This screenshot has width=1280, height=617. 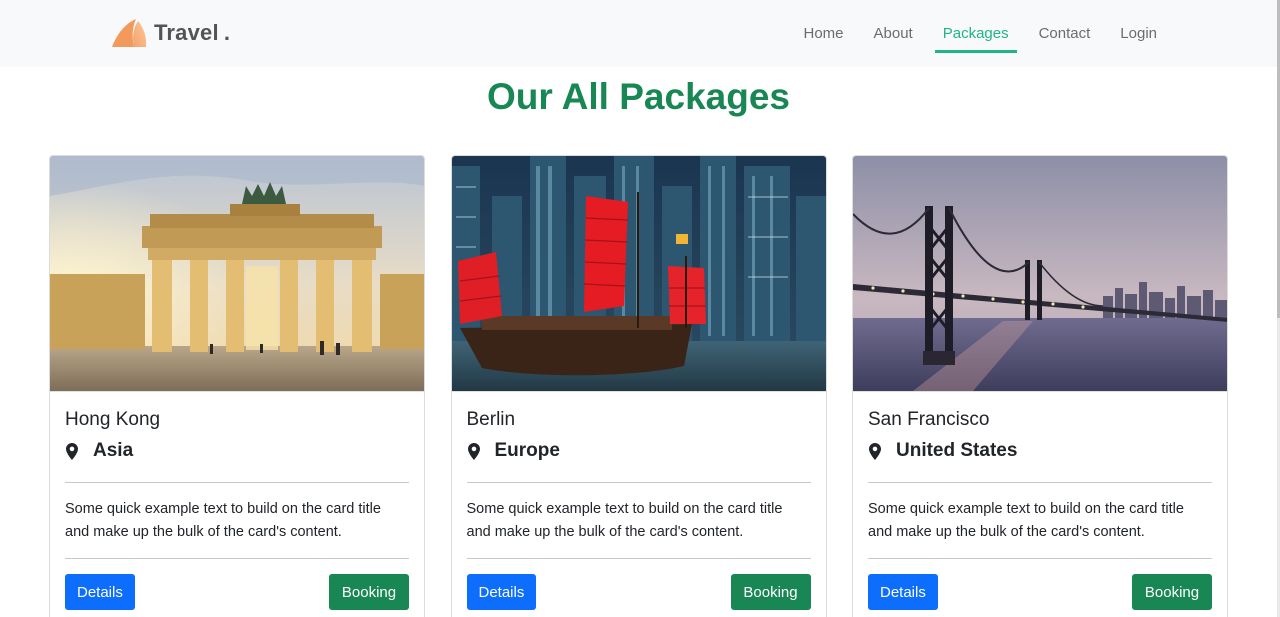 What do you see at coordinates (893, 33) in the screenshot?
I see `nav-item-about: About` at bounding box center [893, 33].